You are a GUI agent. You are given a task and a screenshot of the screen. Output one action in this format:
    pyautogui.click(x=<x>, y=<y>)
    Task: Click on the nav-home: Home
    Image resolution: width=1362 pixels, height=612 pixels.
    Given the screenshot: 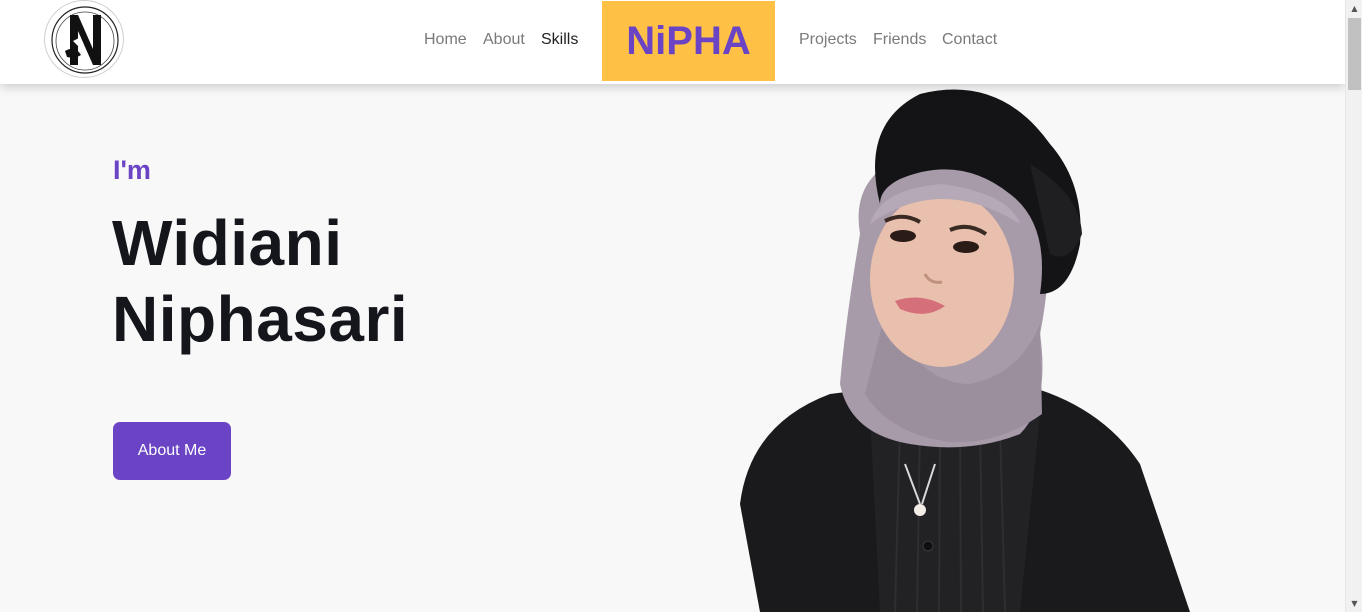 What is the action you would take?
    pyautogui.click(x=445, y=40)
    